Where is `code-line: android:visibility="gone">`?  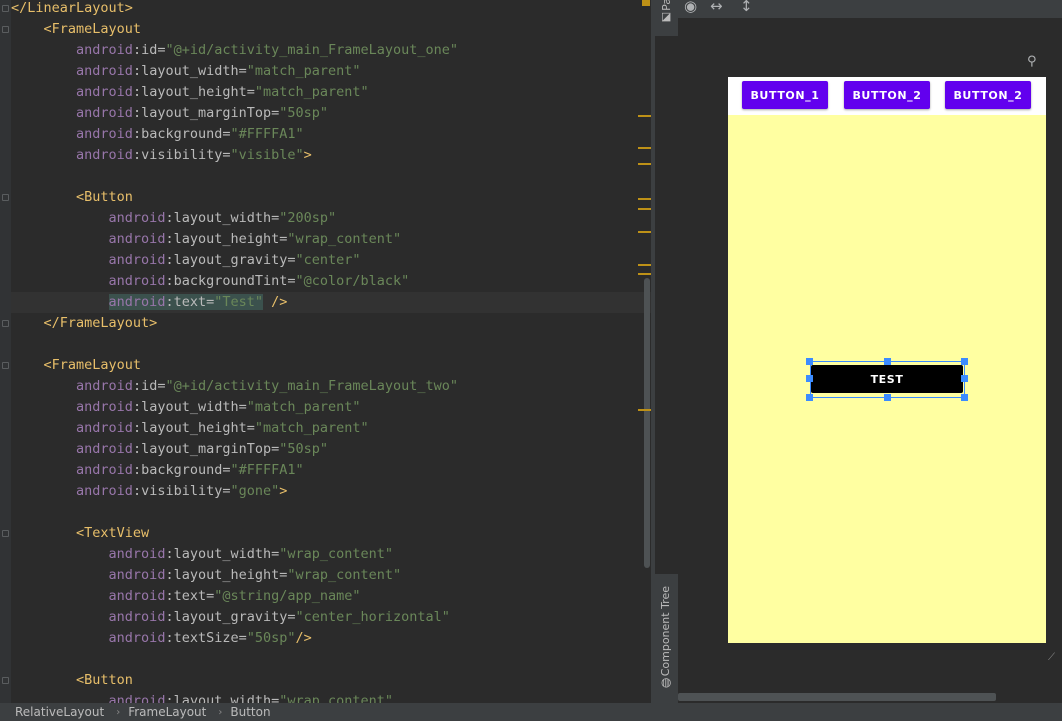 code-line: android:visibility="gone"> is located at coordinates (149, 491).